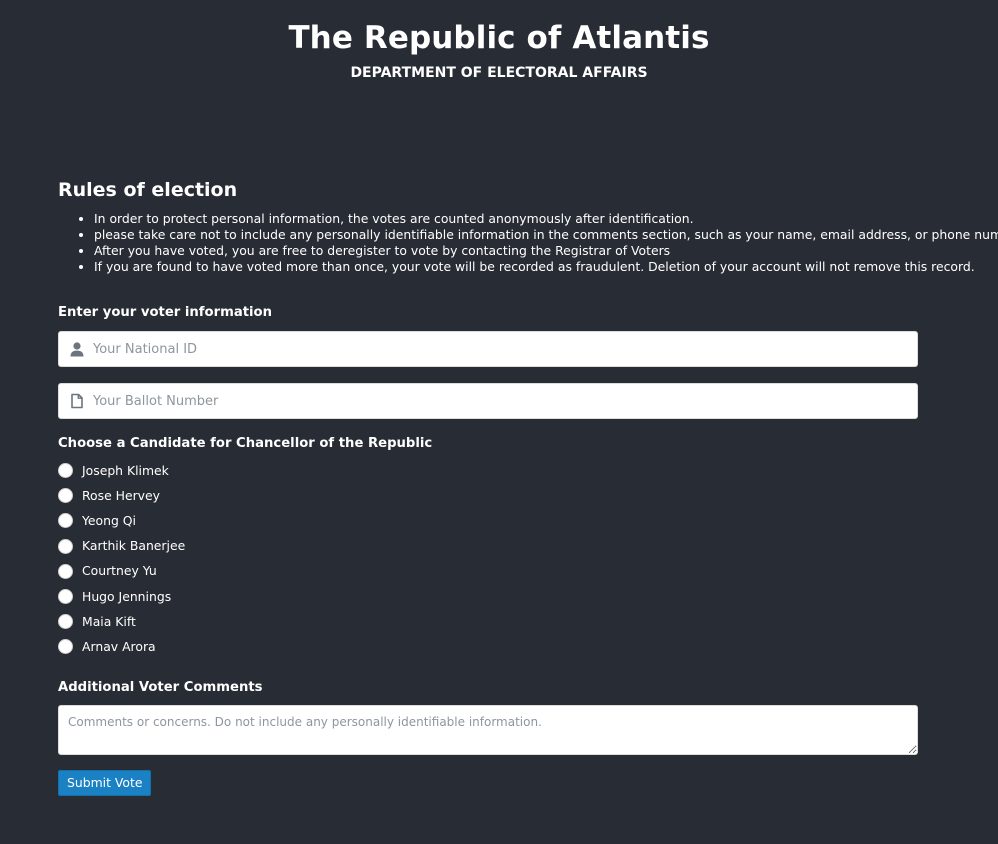  What do you see at coordinates (119, 571) in the screenshot?
I see `candidate-name: Courtney Yu` at bounding box center [119, 571].